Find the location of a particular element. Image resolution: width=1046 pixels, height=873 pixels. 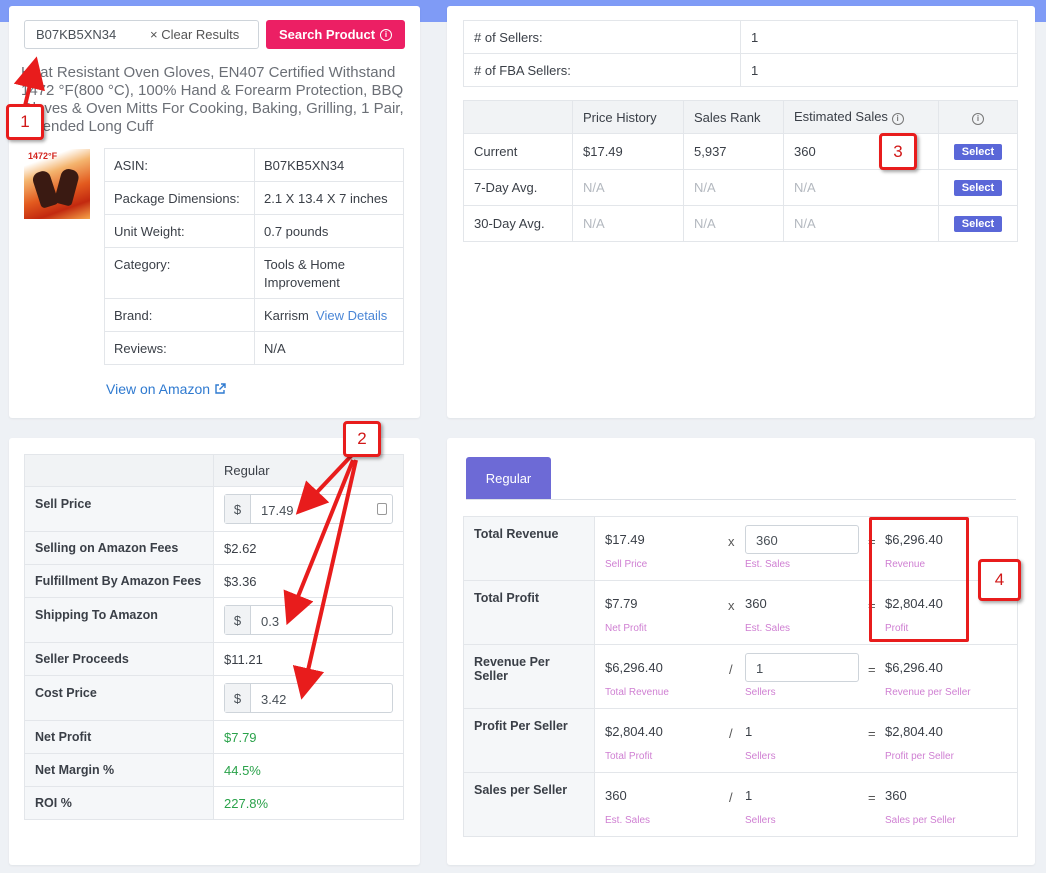

search-product-label: Search Product is located at coordinates (327, 34).